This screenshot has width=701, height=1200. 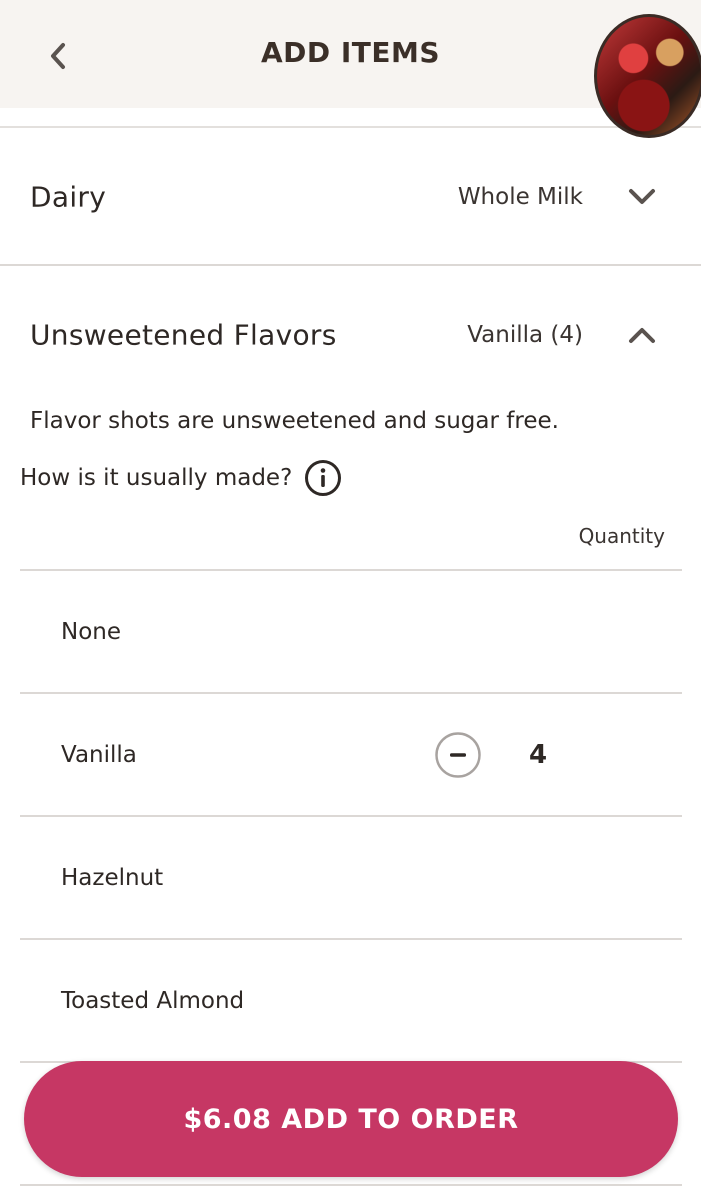 I want to click on info-icon, so click(x=323, y=478).